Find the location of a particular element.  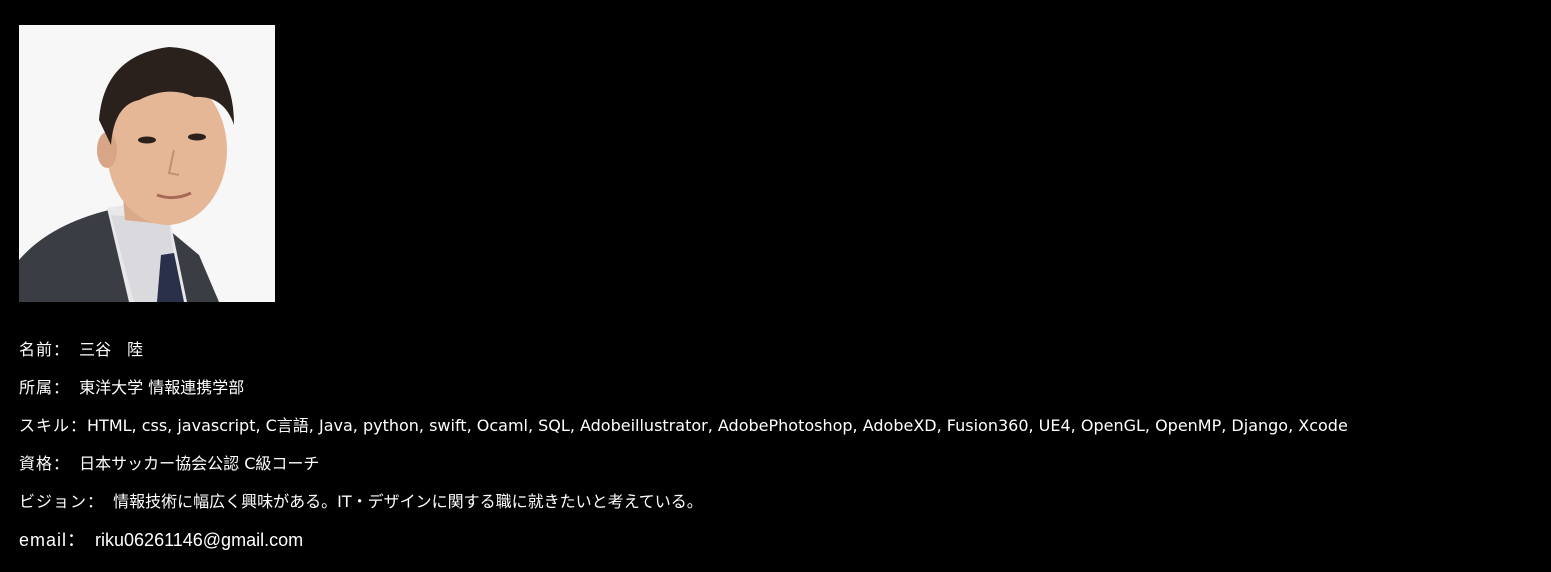

name-value: 三谷 陸 is located at coordinates (111, 349).